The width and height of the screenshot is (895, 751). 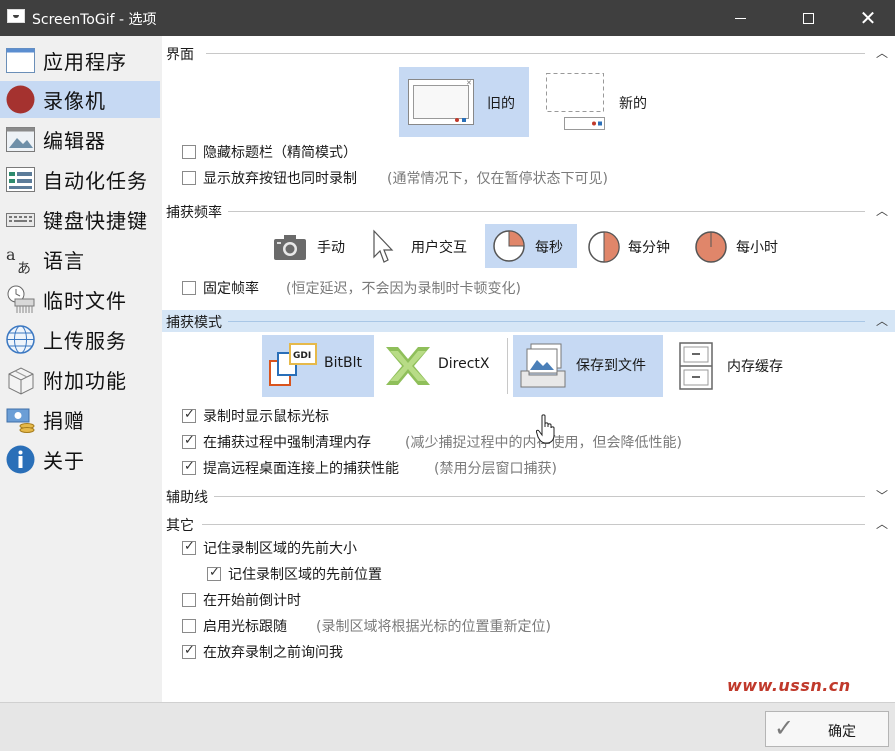 I want to click on frequency-label: 用户交互, so click(x=439, y=248).